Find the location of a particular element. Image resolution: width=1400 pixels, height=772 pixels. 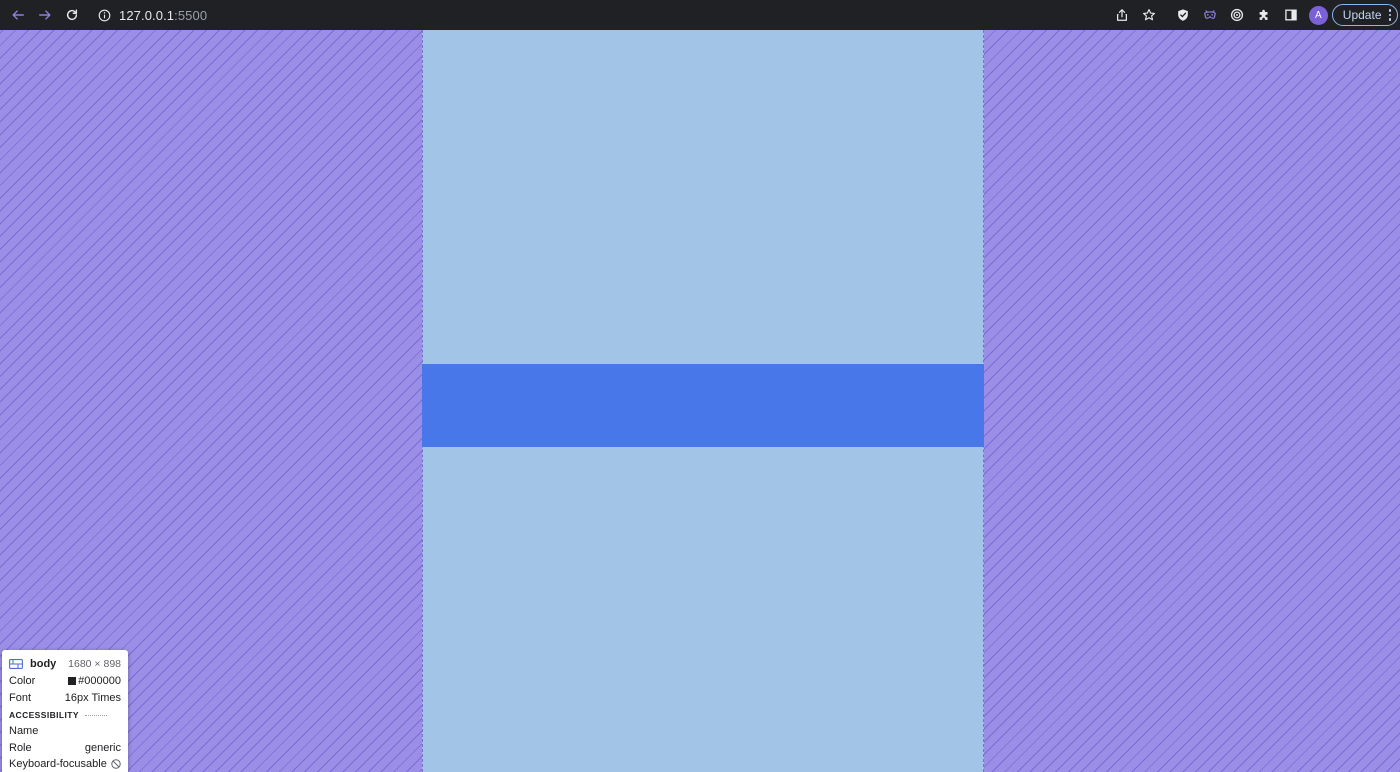

update-label: Update is located at coordinates (1362, 15).